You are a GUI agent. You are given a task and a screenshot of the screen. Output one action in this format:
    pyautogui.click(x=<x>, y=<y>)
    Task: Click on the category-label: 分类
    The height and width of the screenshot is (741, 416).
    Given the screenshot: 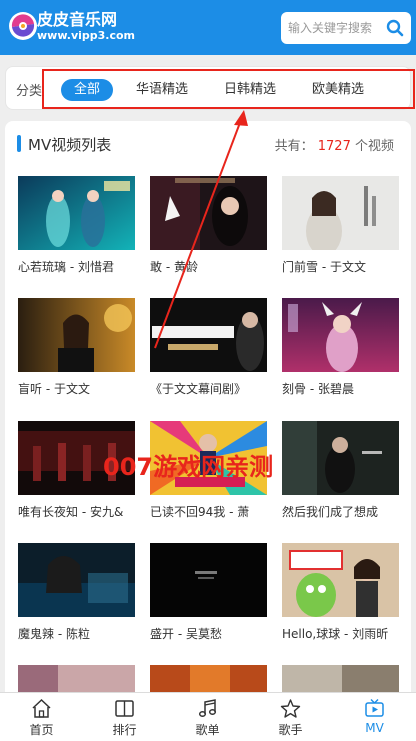 What is the action you would take?
    pyautogui.click(x=29, y=91)
    